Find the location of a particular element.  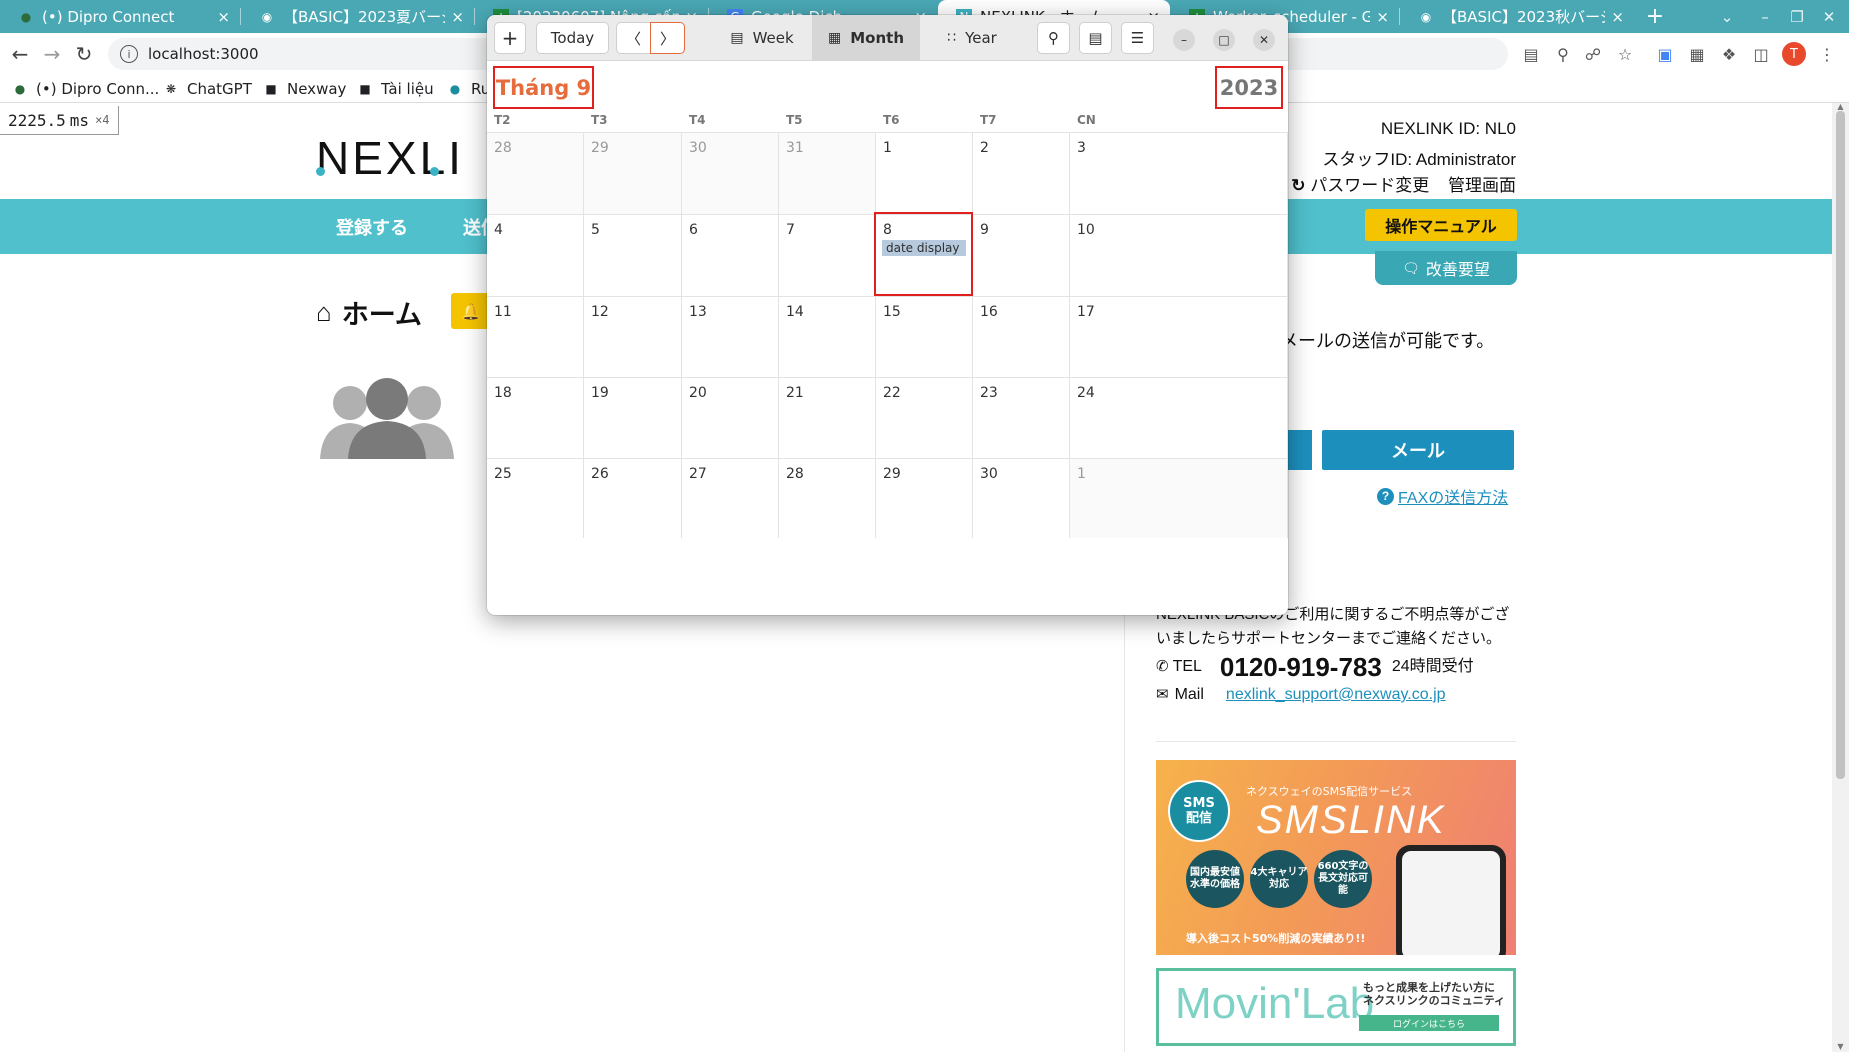

previous-month-button: 〈 is located at coordinates (633, 38).